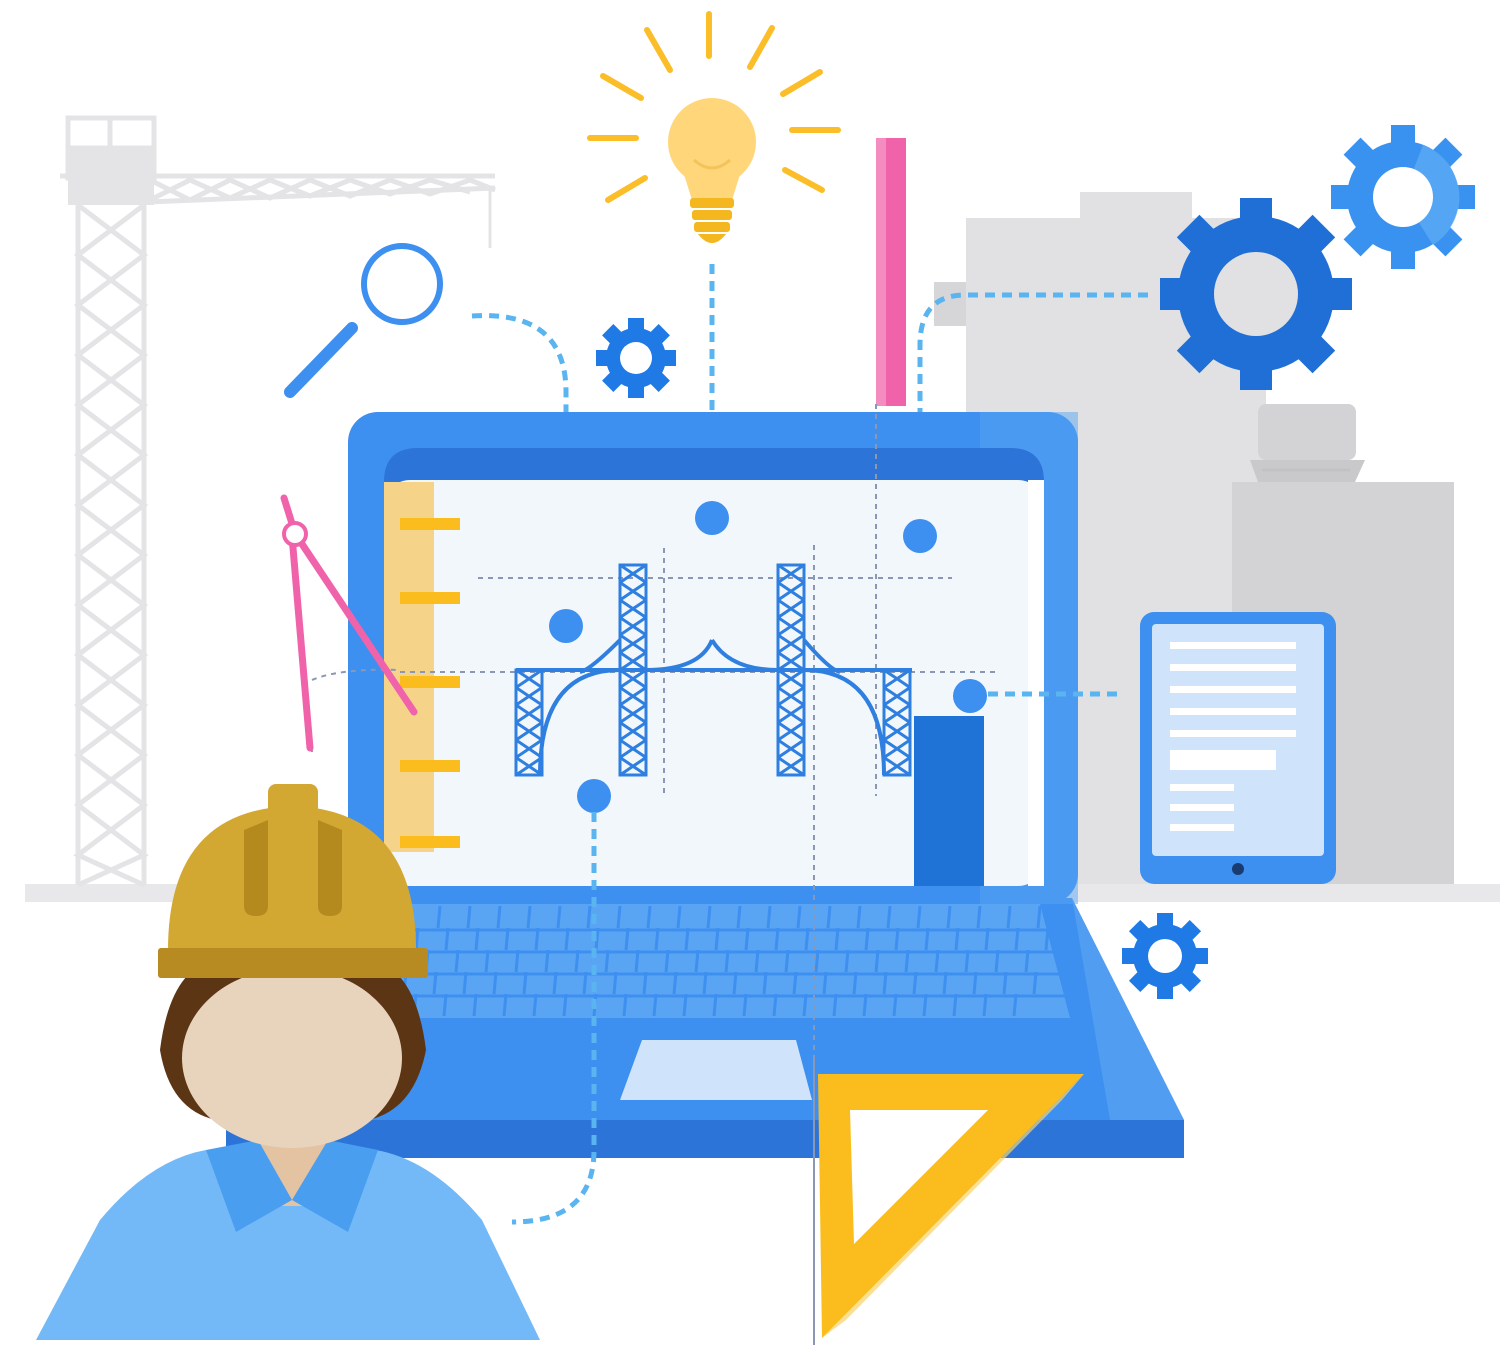  What do you see at coordinates (1238, 748) in the screenshot?
I see `tablet-icon` at bounding box center [1238, 748].